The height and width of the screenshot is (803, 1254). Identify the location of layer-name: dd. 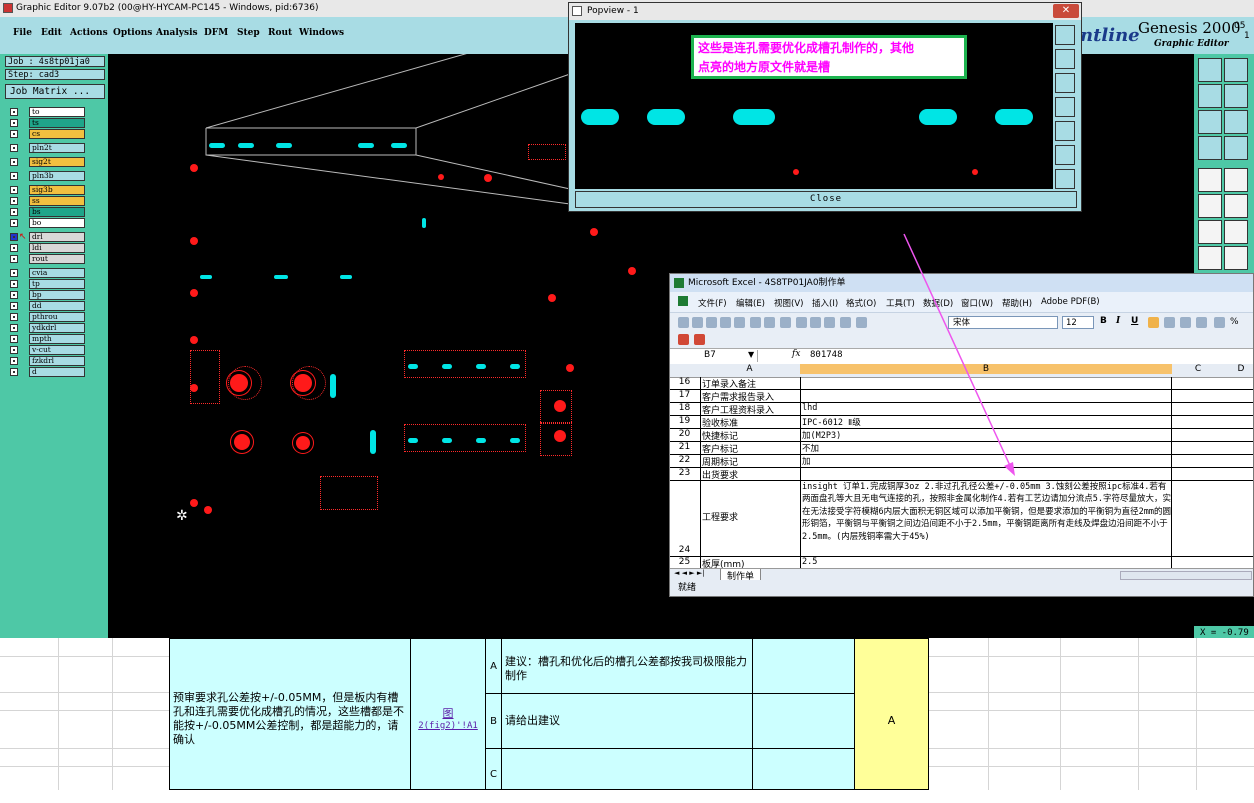
(57, 306).